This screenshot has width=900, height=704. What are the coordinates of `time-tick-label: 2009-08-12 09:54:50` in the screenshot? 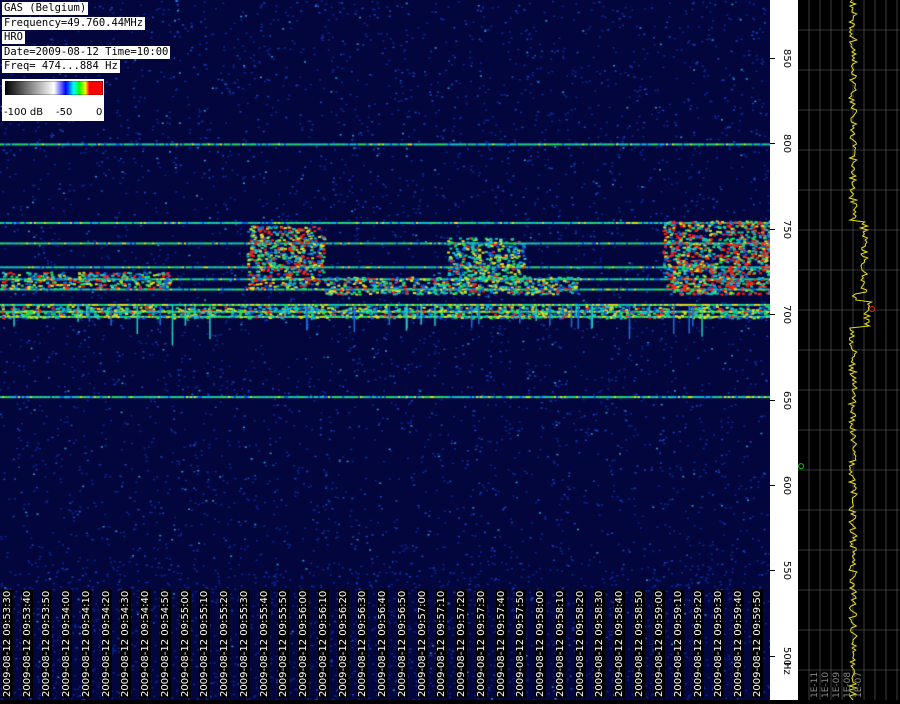 It's located at (165, 643).